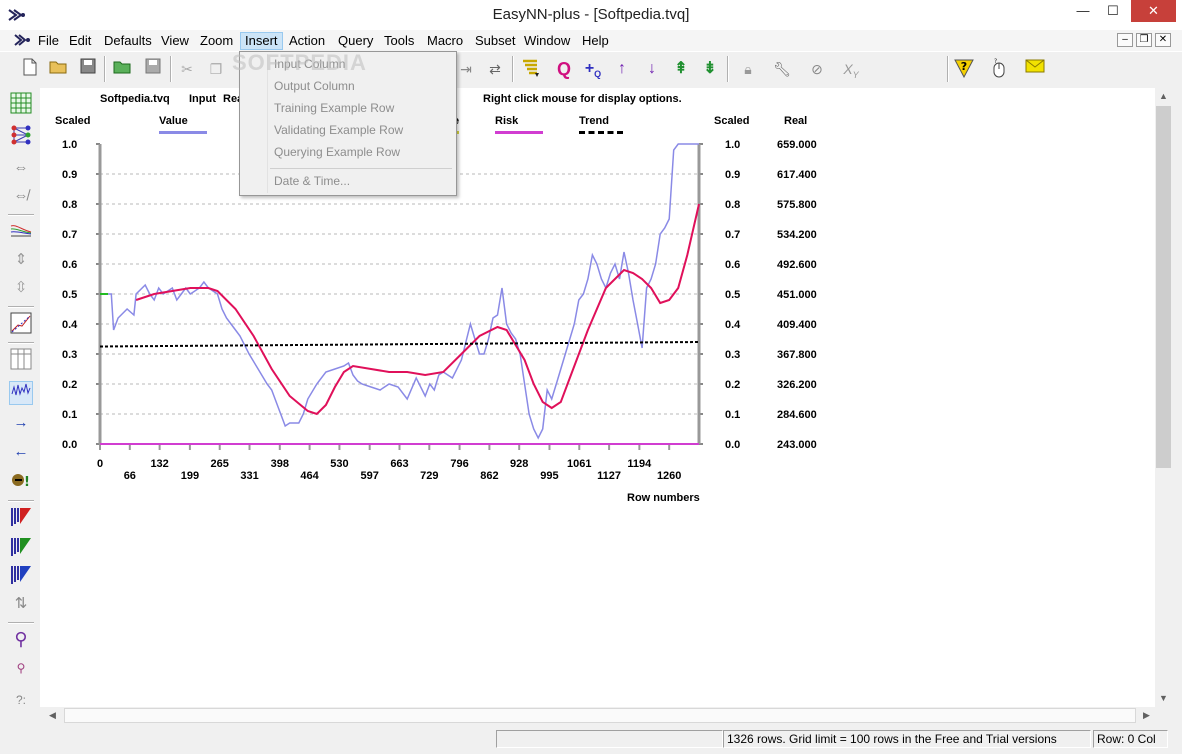  I want to click on menu-defaults: Defaults, so click(128, 41).